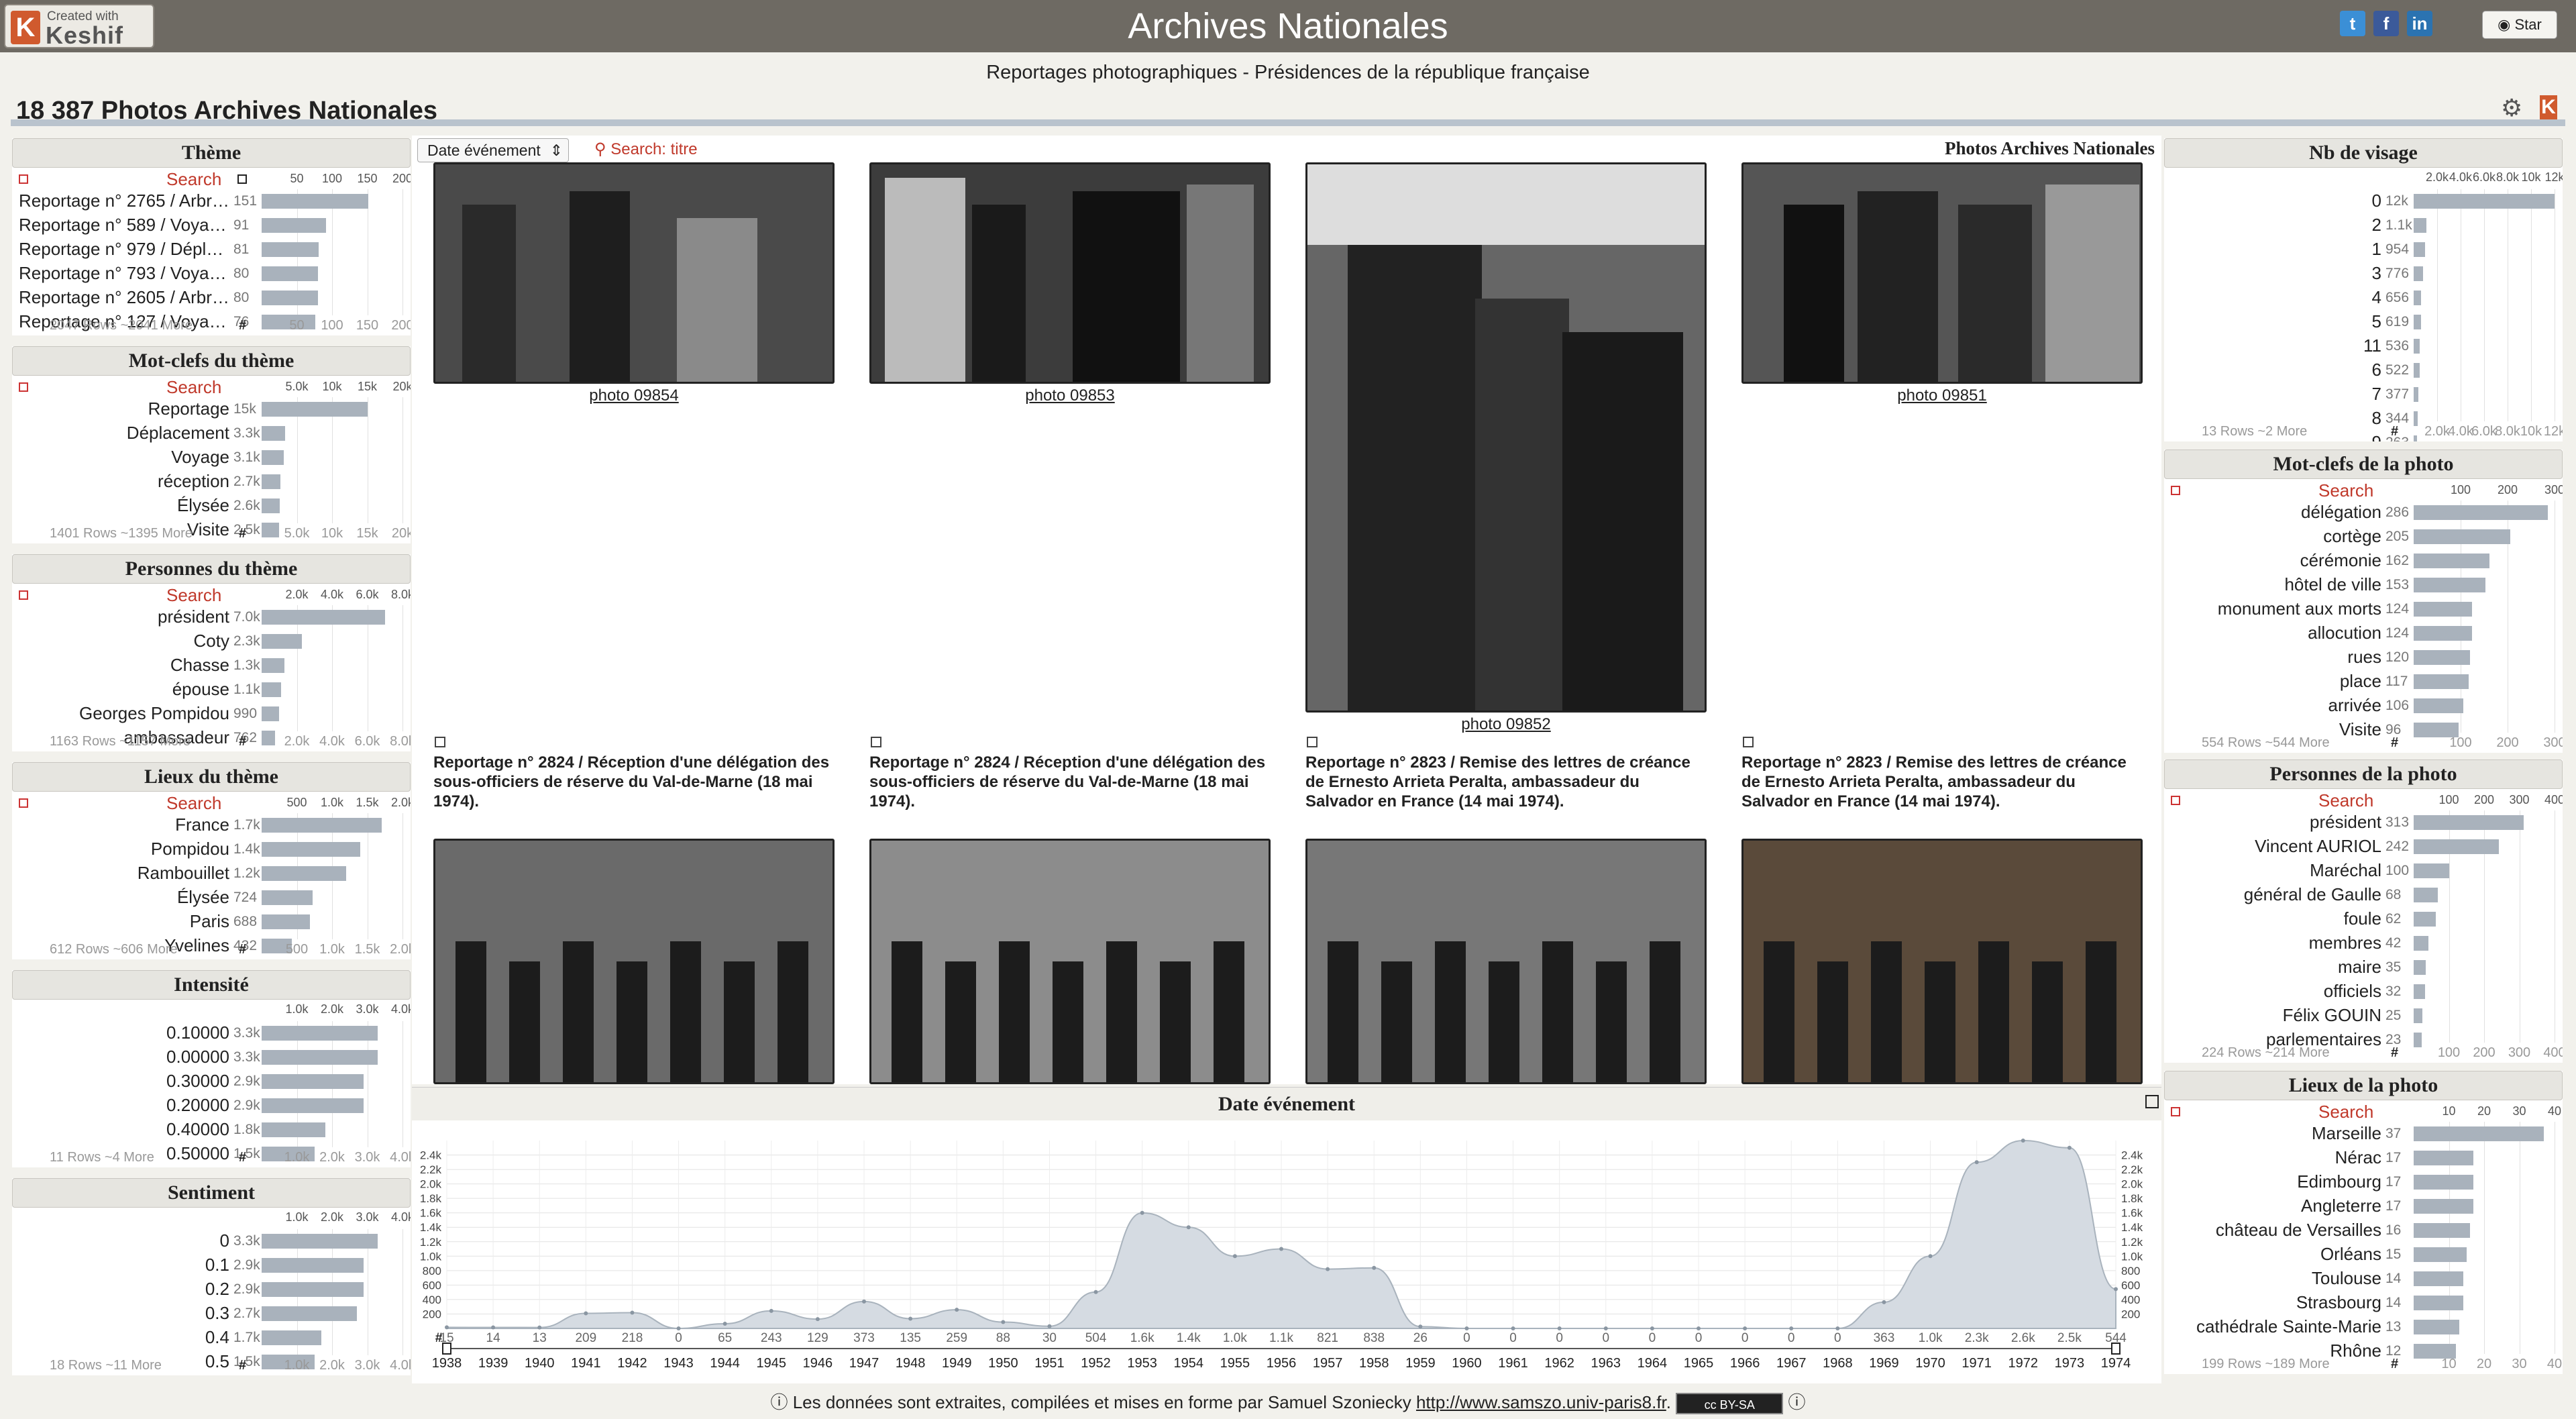 Image resolution: width=2576 pixels, height=1419 pixels. Describe the element at coordinates (211, 665) in the screenshot. I see `facet-row: Chasse 1.3k` at that location.